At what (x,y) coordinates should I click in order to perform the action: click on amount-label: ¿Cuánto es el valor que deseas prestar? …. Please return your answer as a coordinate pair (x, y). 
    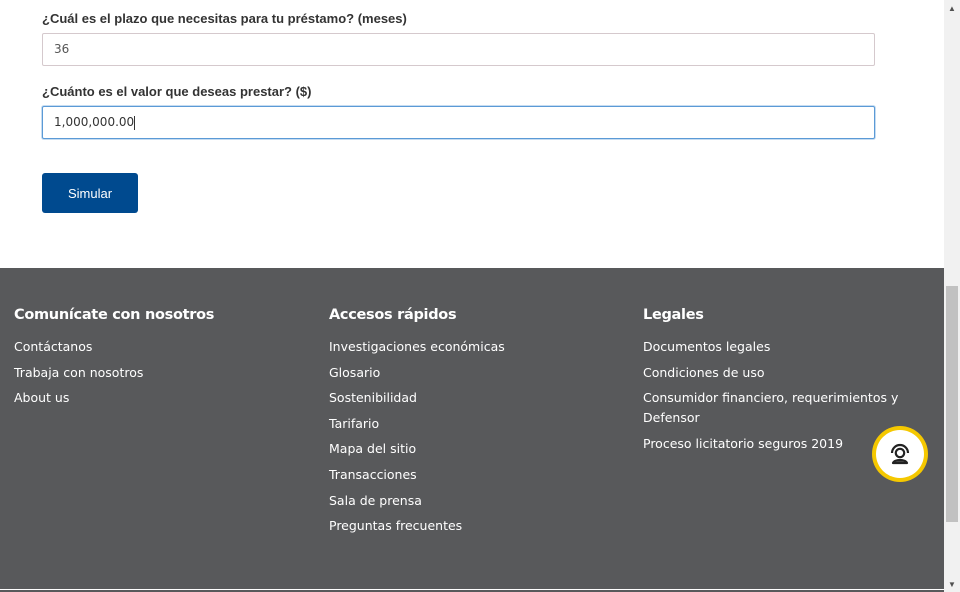
    Looking at the image, I should click on (177, 91).